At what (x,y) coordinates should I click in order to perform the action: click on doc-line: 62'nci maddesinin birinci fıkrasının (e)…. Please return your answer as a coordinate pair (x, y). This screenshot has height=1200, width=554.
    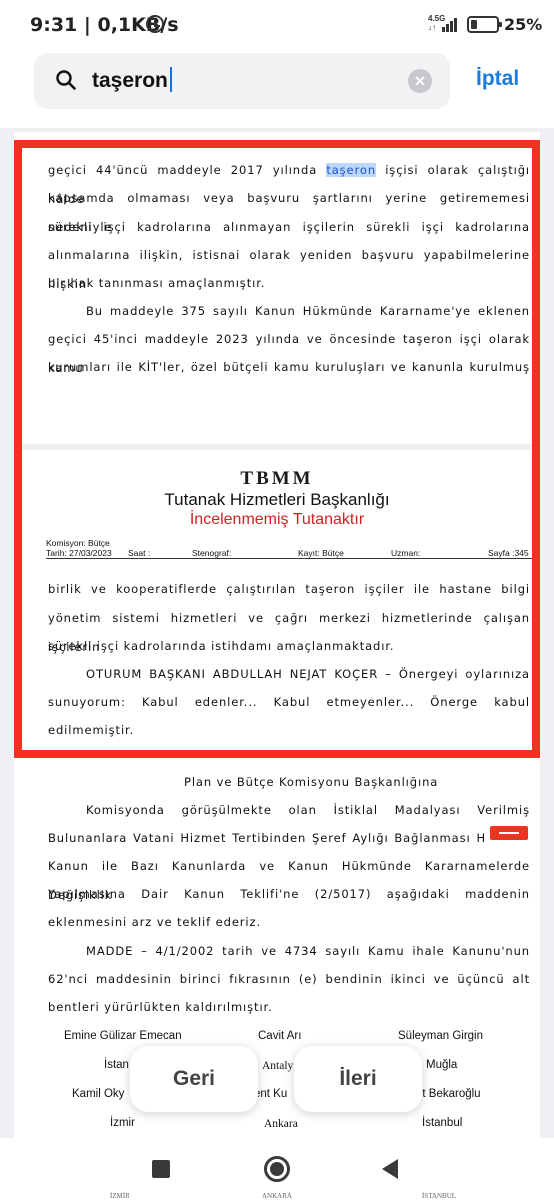
    Looking at the image, I should click on (289, 979).